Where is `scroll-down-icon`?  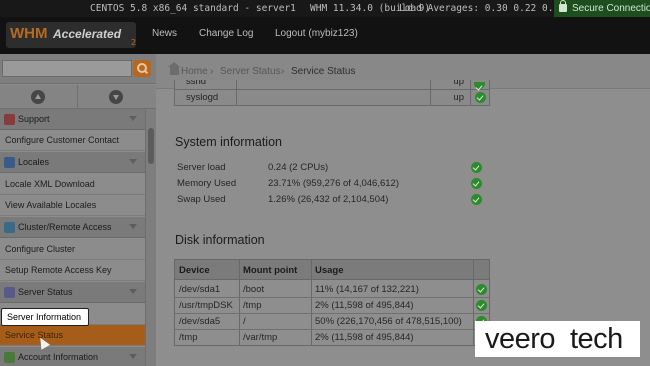 scroll-down-icon is located at coordinates (116, 97).